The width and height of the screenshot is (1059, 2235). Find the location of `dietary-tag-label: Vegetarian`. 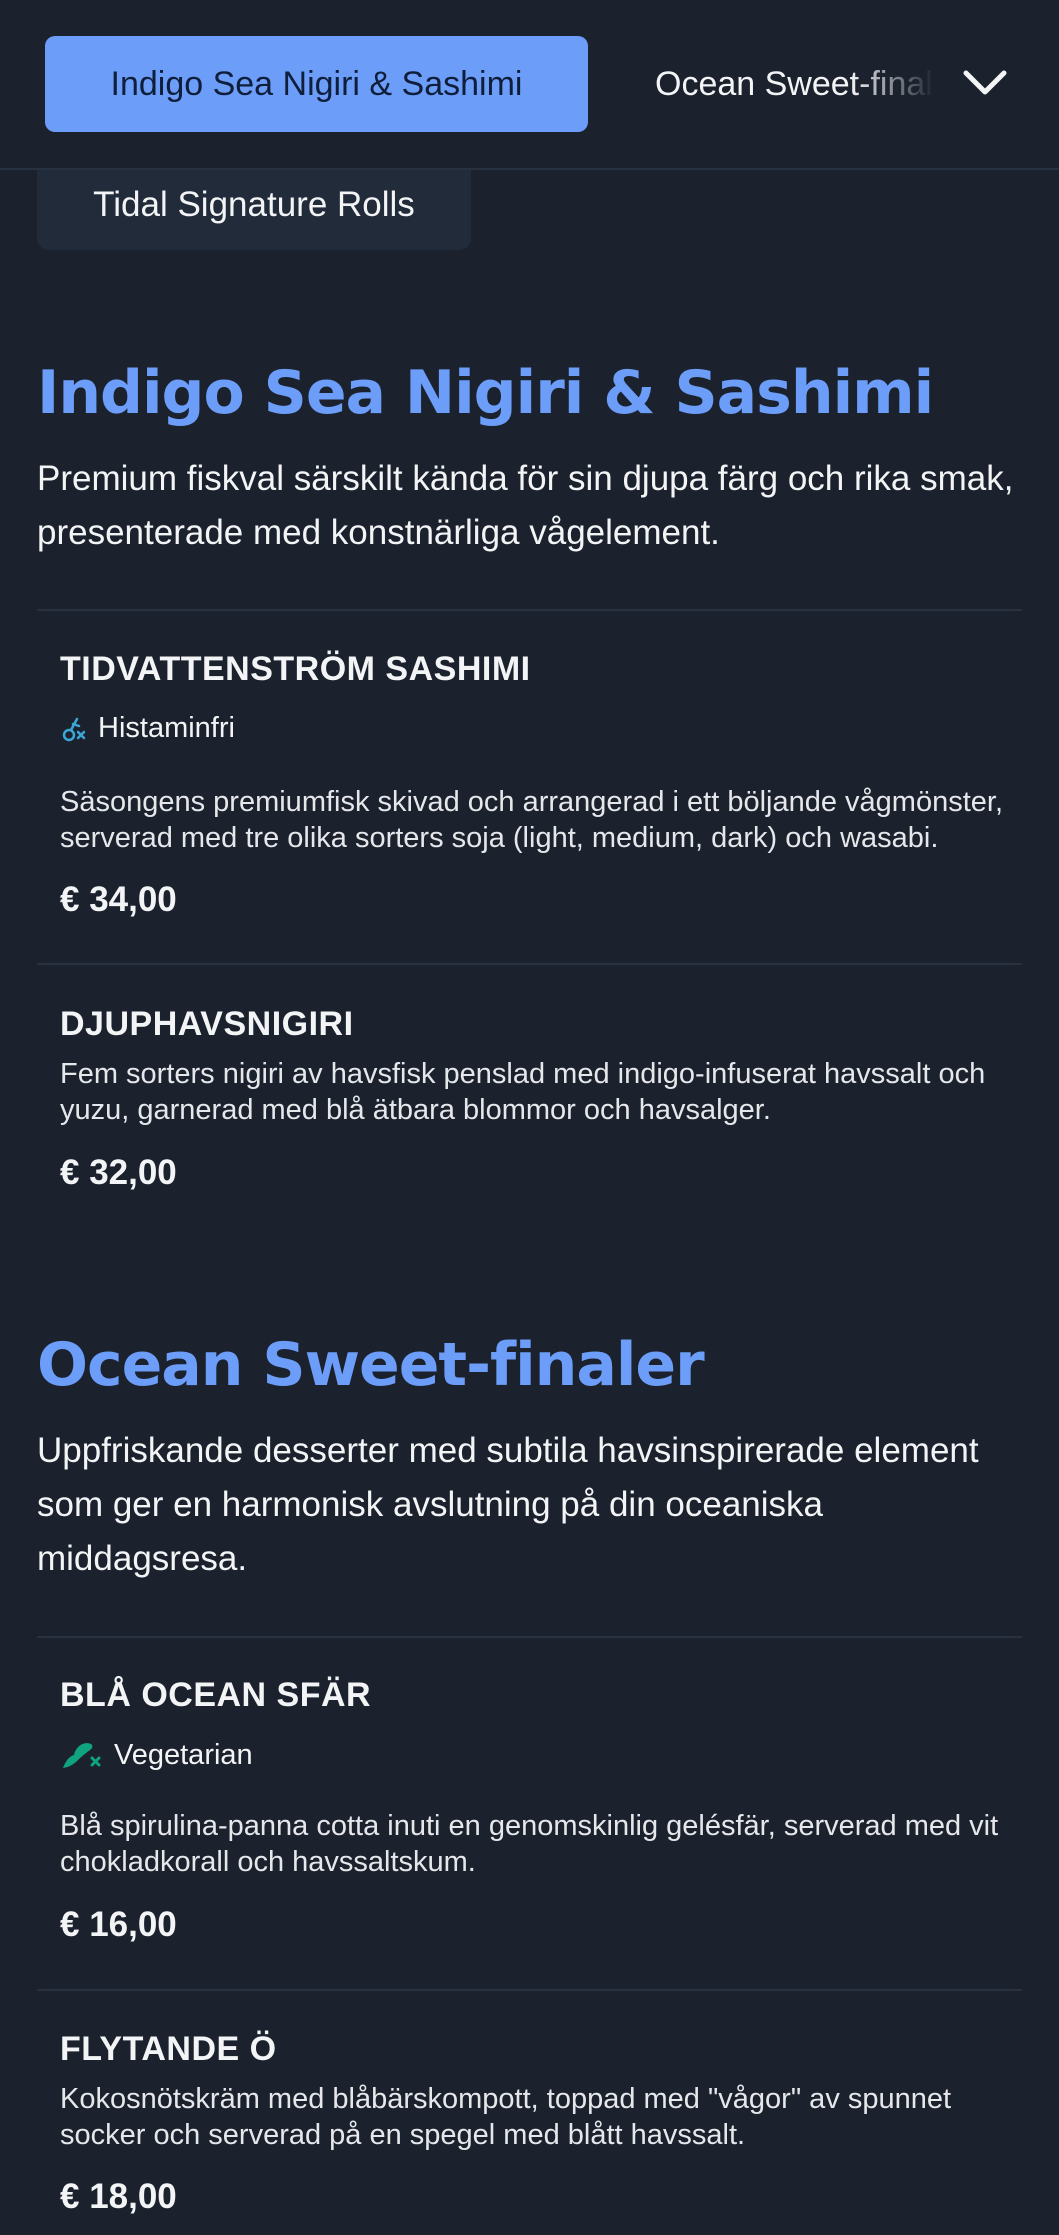

dietary-tag-label: Vegetarian is located at coordinates (183, 1754).